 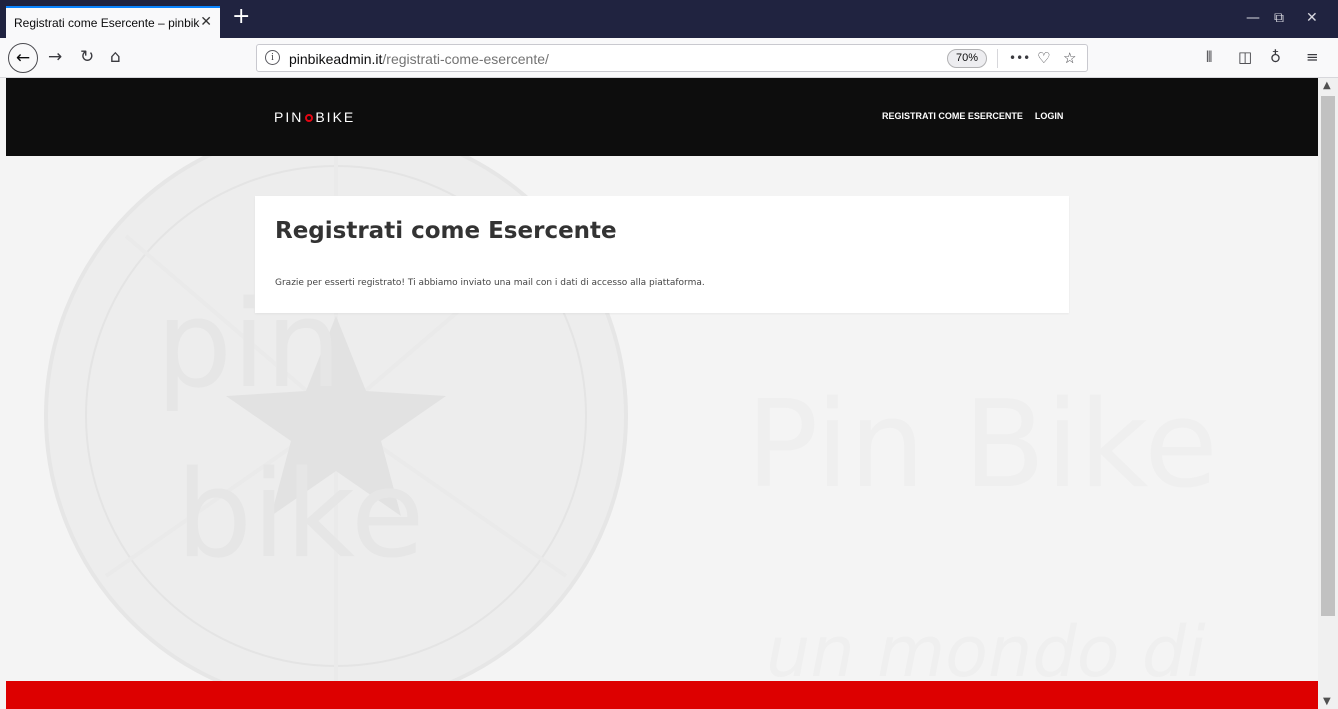 I want to click on pinbike-logo: PIN BIKE, so click(x=314, y=117).